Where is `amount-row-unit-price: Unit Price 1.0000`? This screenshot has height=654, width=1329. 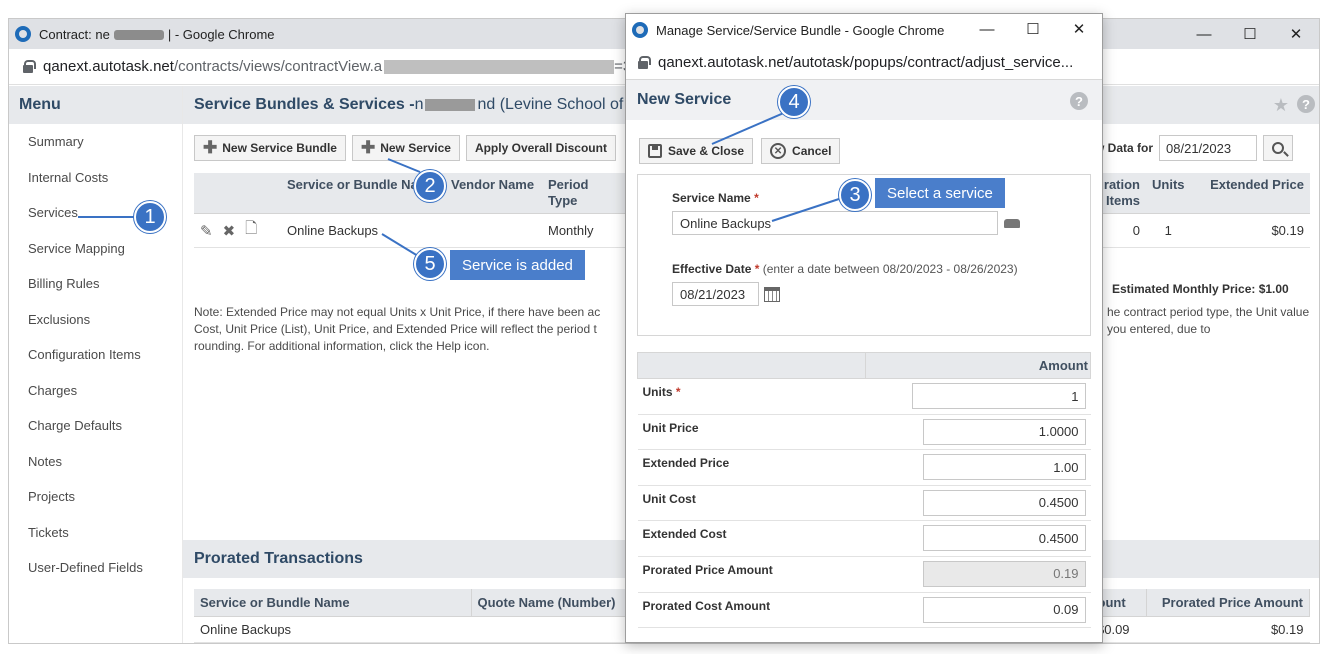 amount-row-unit-price: Unit Price 1.0000 is located at coordinates (864, 432).